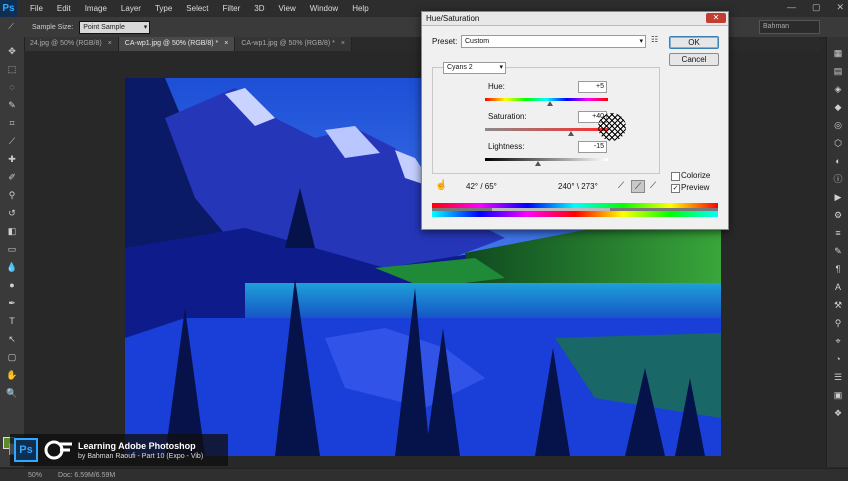 This screenshot has height=481, width=848. Describe the element at coordinates (131, 8) in the screenshot. I see `menu-layer: Layer` at that location.